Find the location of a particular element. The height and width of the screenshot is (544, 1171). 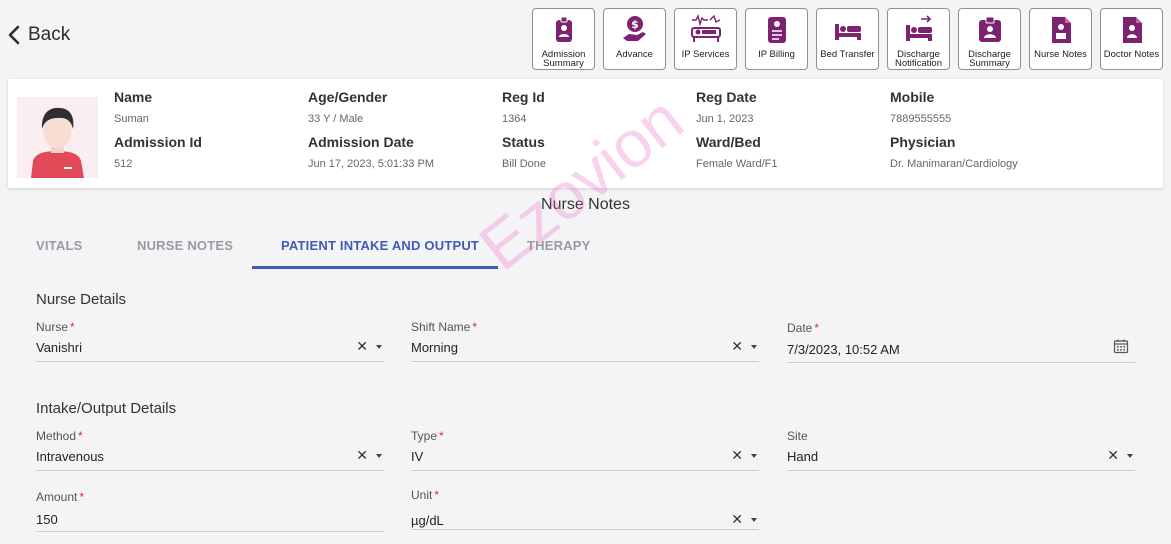

discharge-summary-button: Discharge Summary is located at coordinates (989, 39).